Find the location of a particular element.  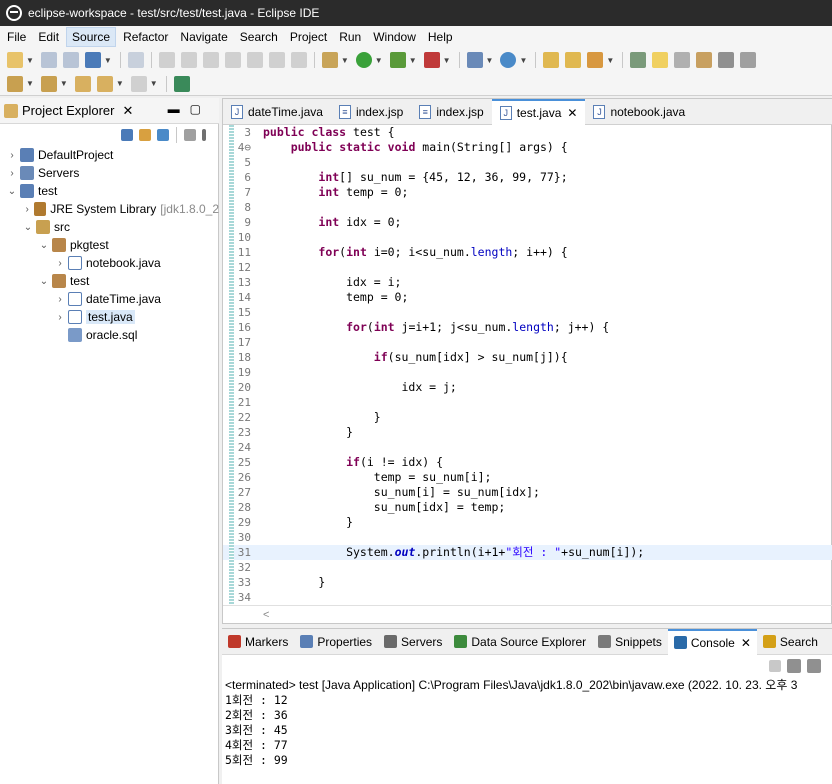

code-line: 17 is located at coordinates (527, 342).